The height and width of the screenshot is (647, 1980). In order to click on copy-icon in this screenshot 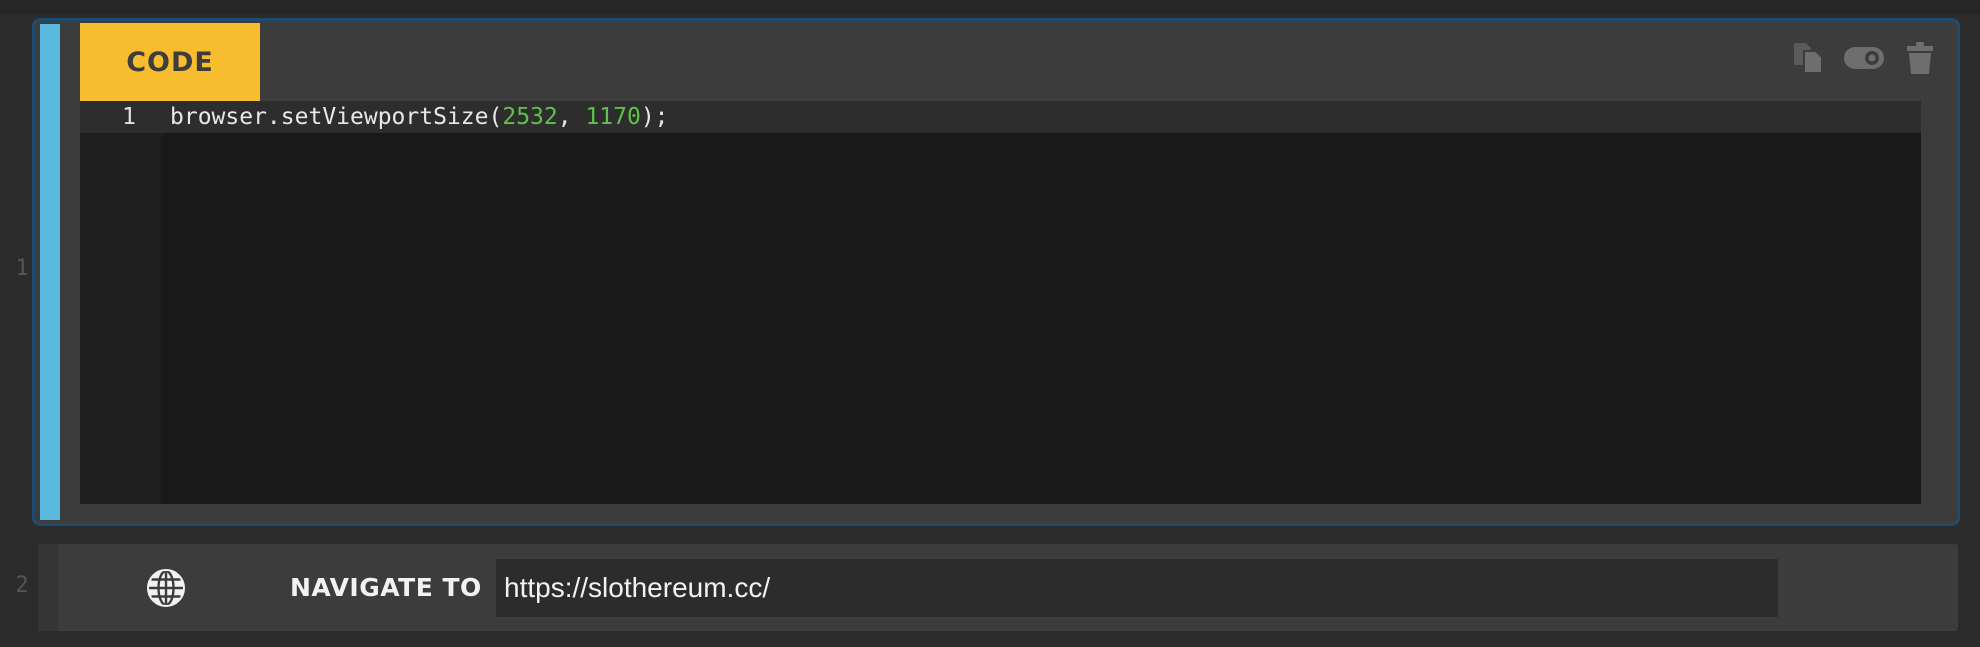, I will do `click(1808, 58)`.